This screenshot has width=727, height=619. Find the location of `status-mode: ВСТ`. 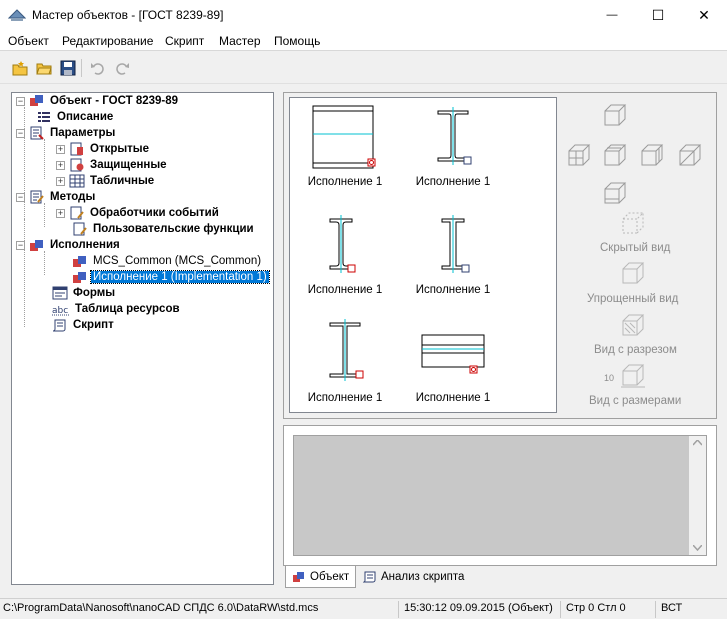

status-mode: ВСТ is located at coordinates (672, 608).